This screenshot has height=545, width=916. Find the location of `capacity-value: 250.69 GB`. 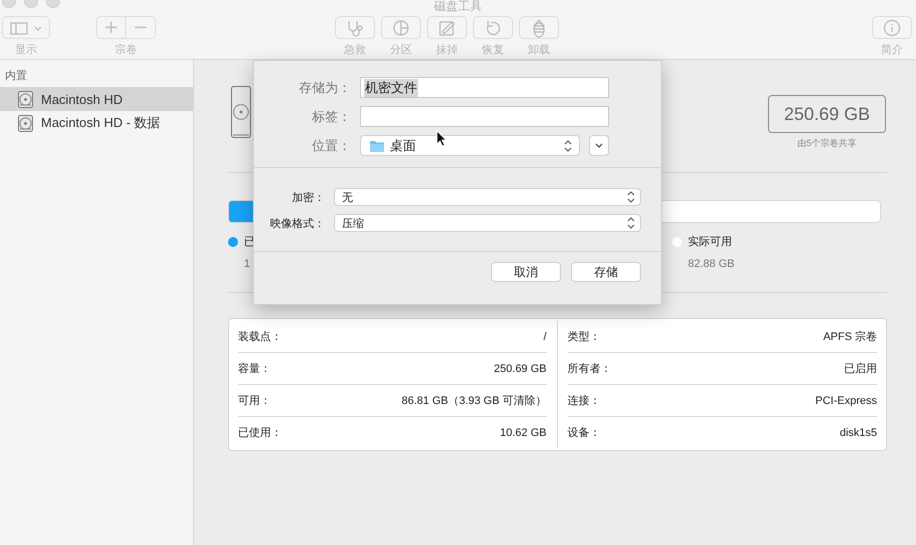

capacity-value: 250.69 GB is located at coordinates (827, 114).